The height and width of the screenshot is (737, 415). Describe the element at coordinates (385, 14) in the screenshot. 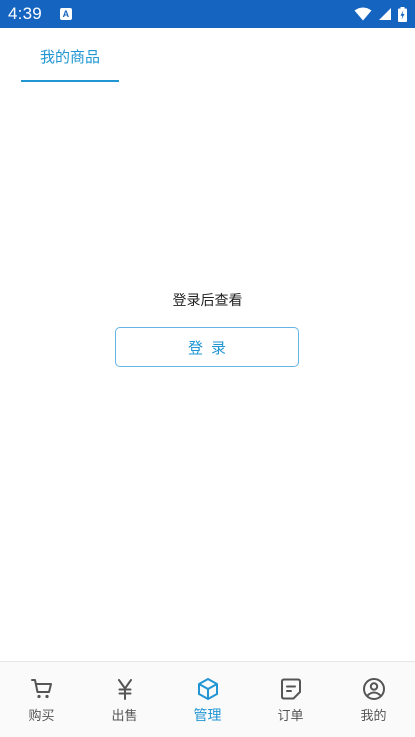

I see `signal-icon` at that location.